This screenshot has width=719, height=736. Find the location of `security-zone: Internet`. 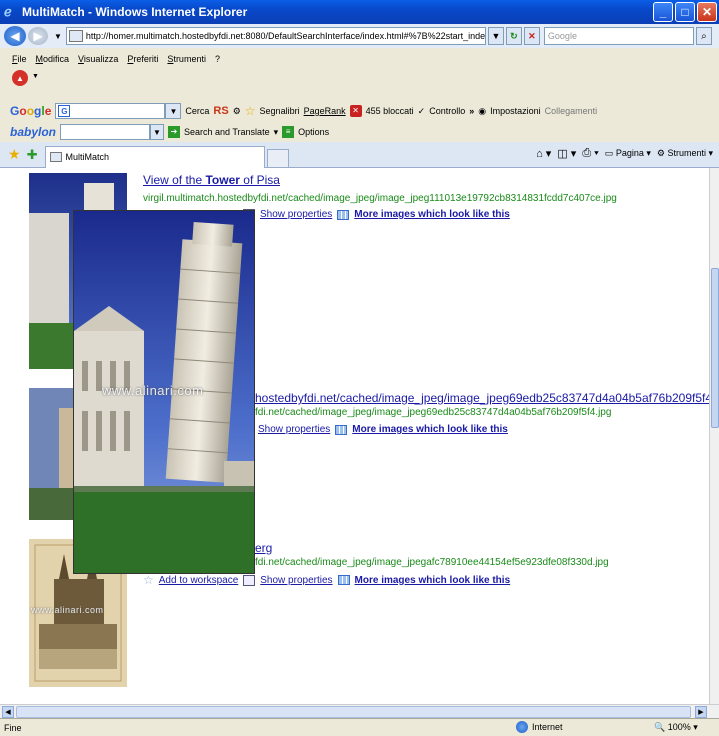

security-zone: Internet is located at coordinates (539, 727).